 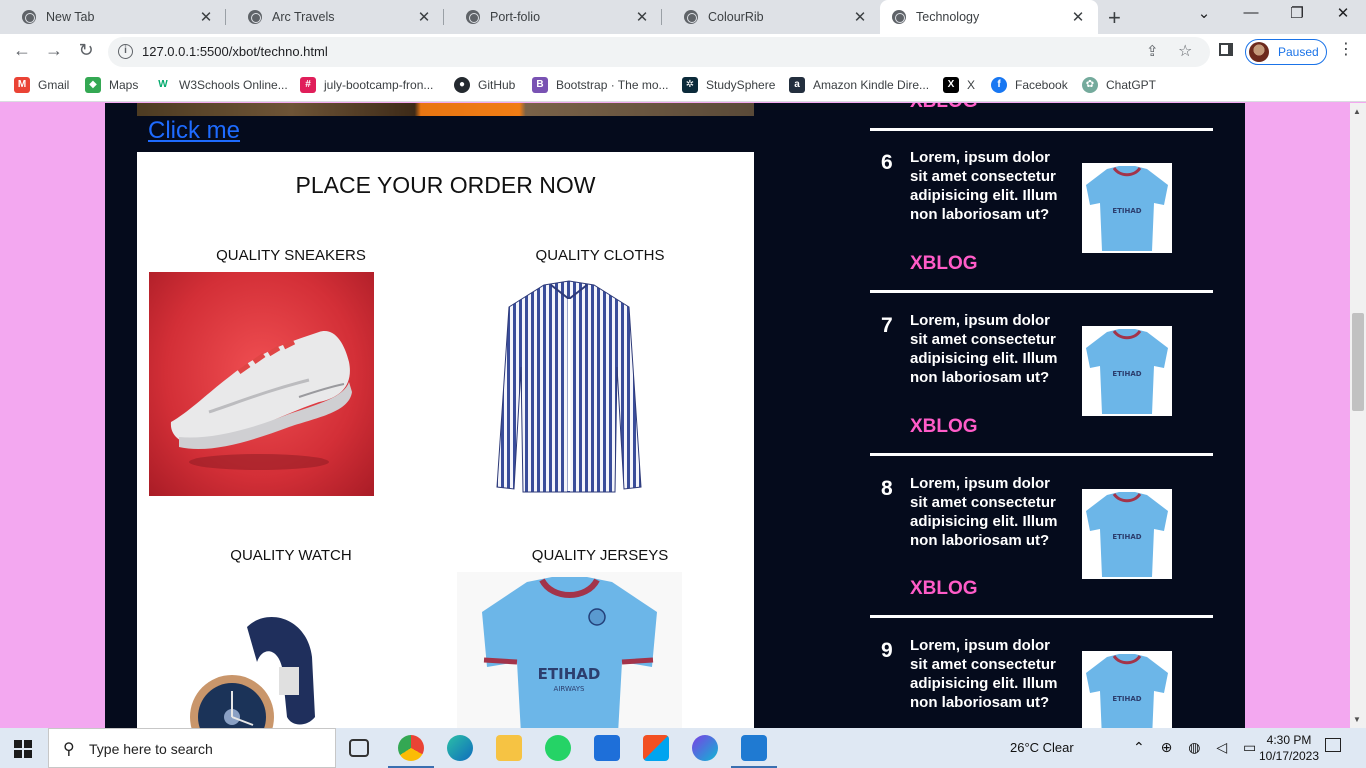 I want to click on minimize-icon: —, so click(x=1251, y=12).